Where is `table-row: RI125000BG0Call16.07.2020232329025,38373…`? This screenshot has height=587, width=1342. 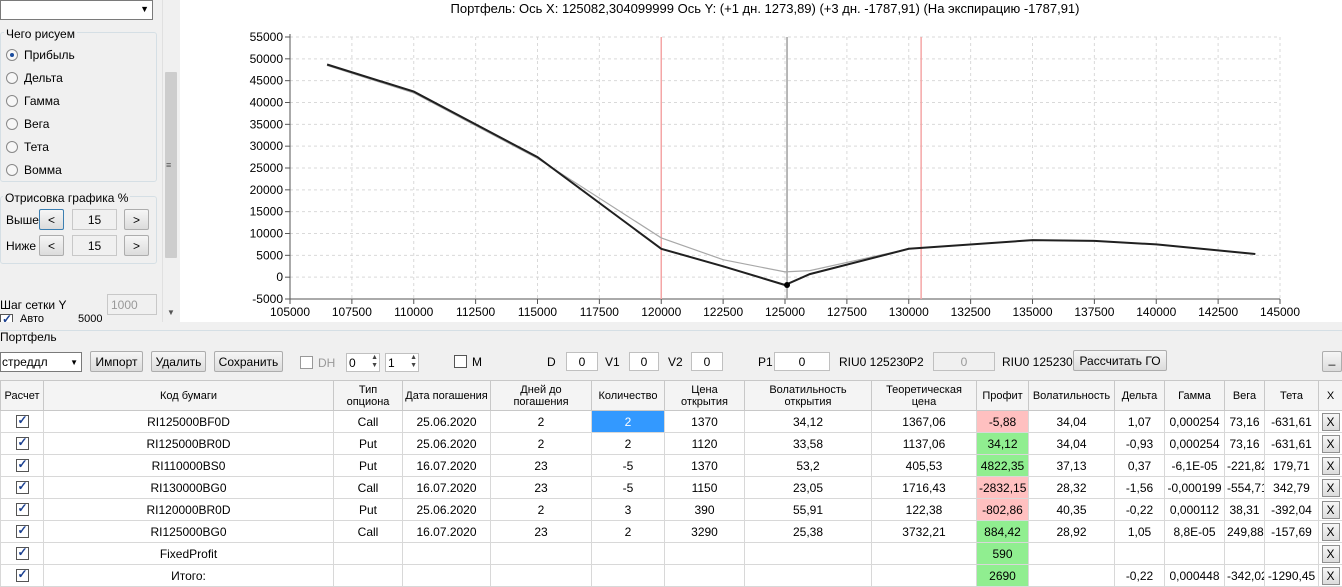 table-row: RI125000BG0Call16.07.2020232329025,38373… is located at coordinates (671, 532).